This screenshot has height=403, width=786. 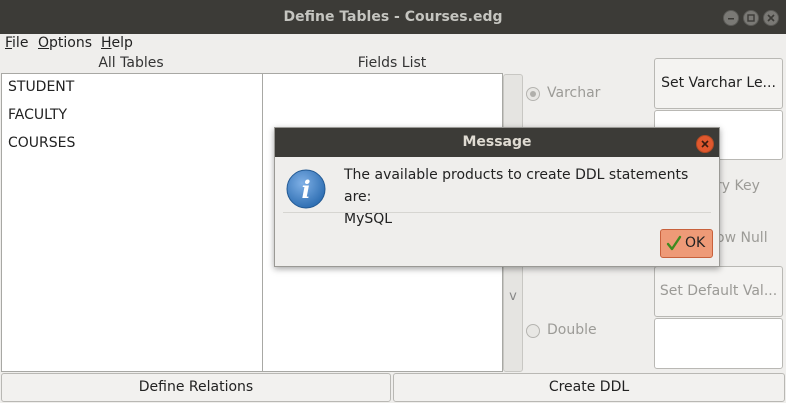 What do you see at coordinates (742, 238) in the screenshot?
I see `allow-null-label: ow Null` at bounding box center [742, 238].